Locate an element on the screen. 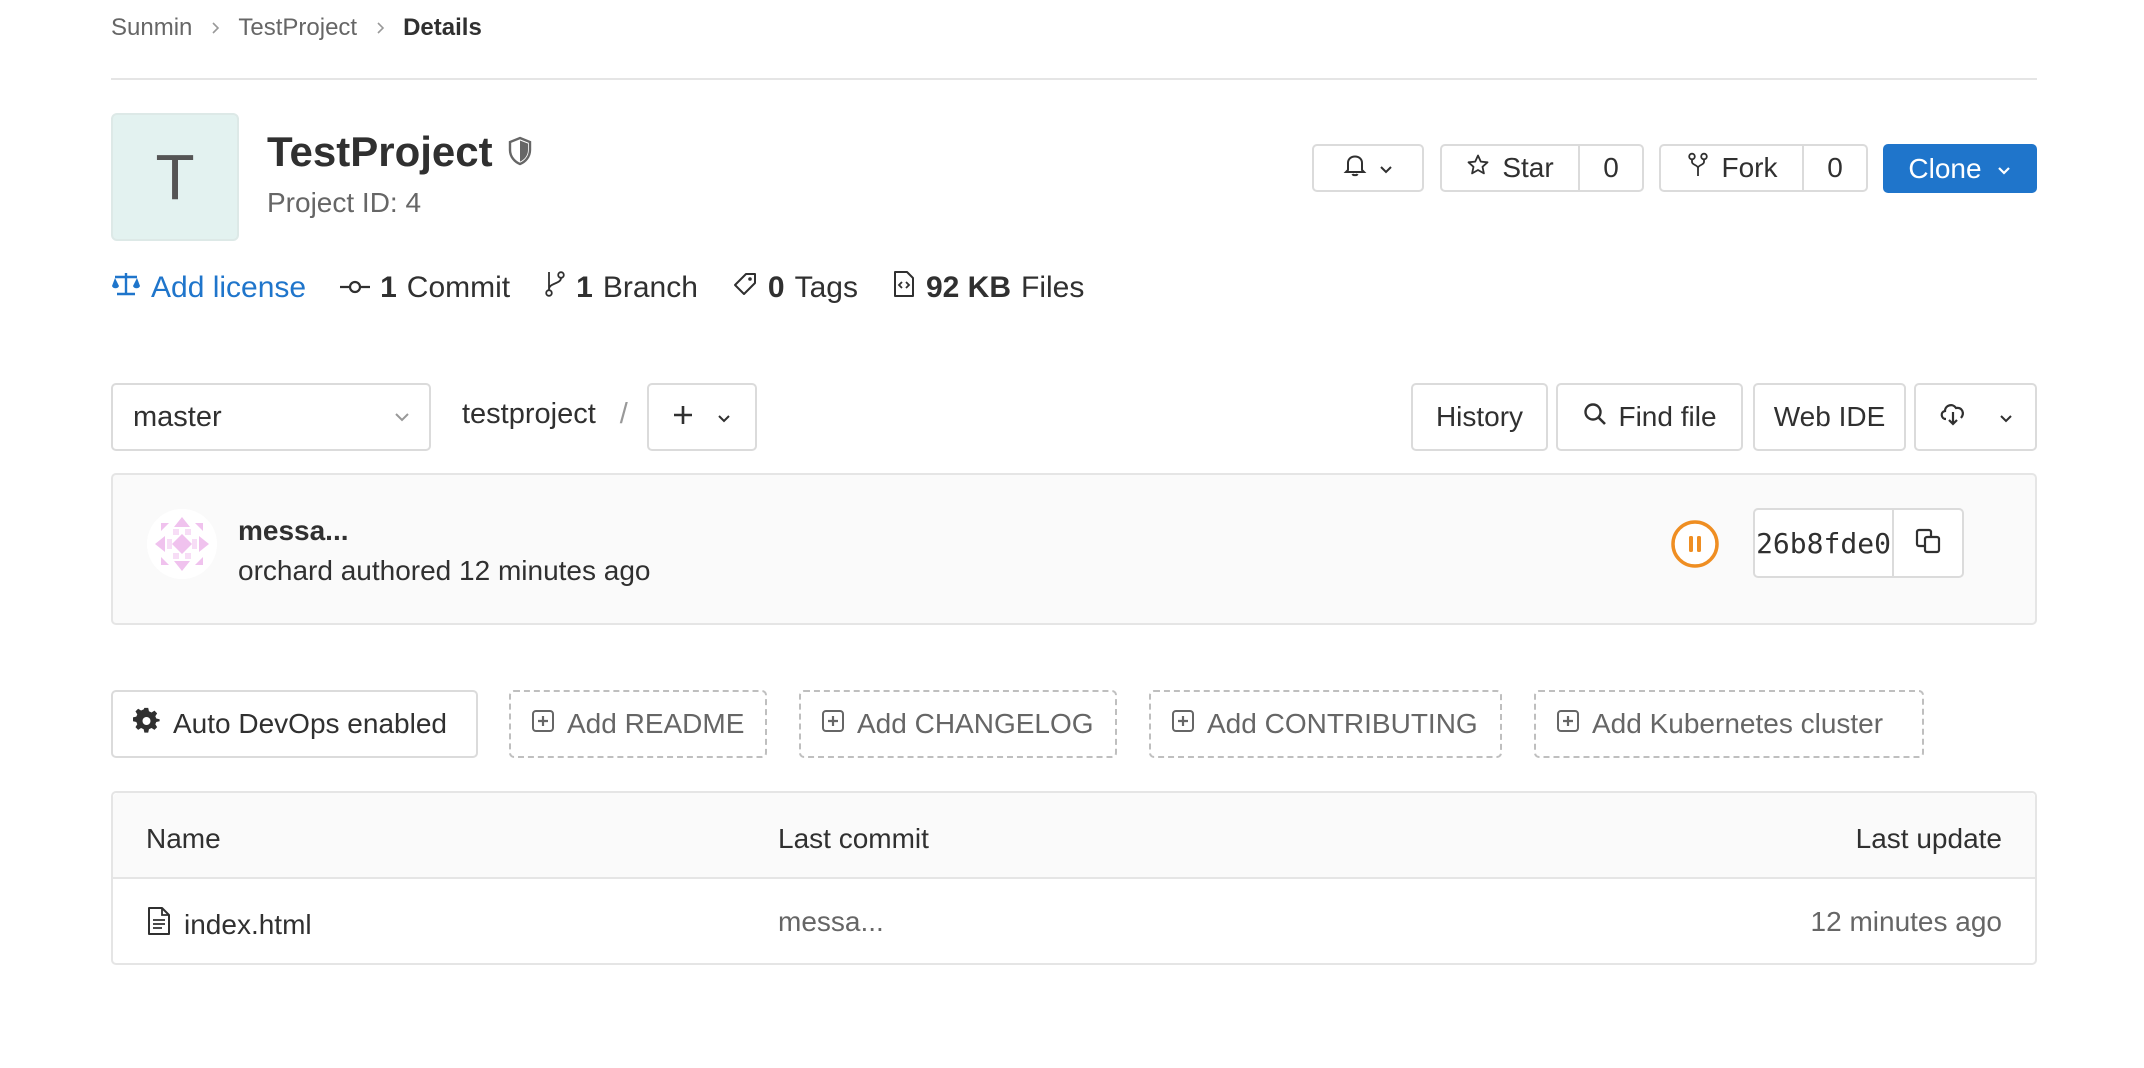 This screenshot has height=1068, width=2144. commit-icon is located at coordinates (355, 288).